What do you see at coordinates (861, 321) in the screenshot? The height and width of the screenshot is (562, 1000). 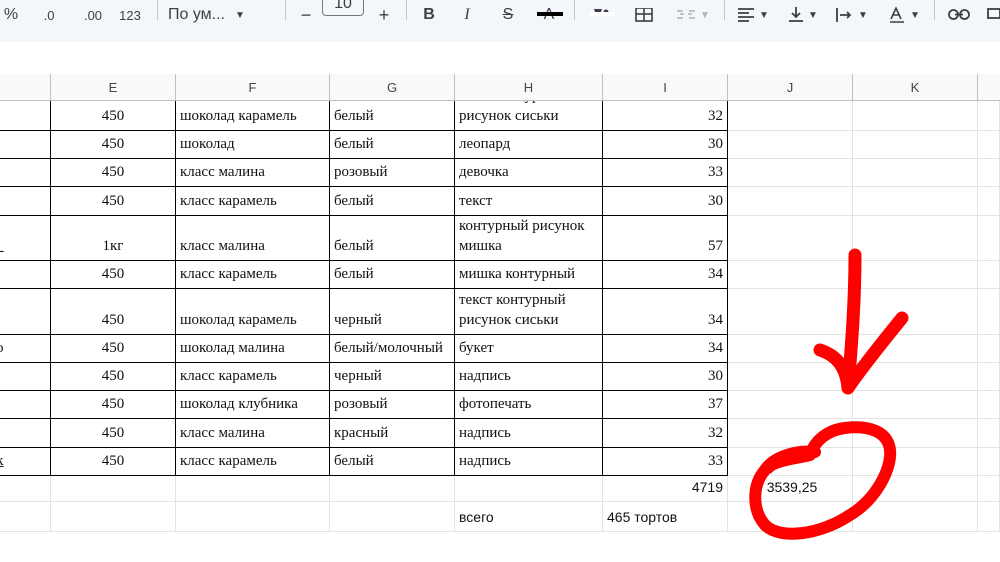 I see `arrow-down-icon` at bounding box center [861, 321].